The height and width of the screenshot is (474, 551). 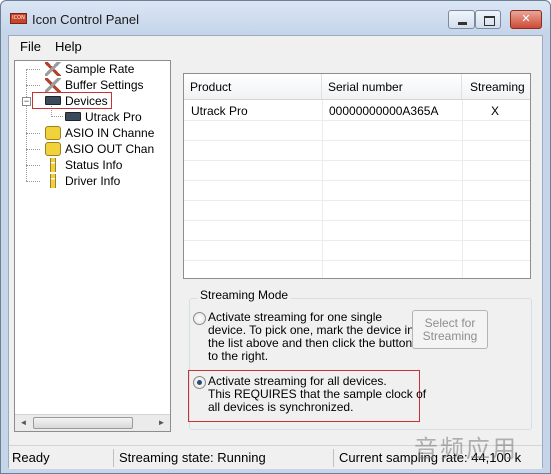 I want to click on watermark-text: 音频应用, so click(x=466, y=449).